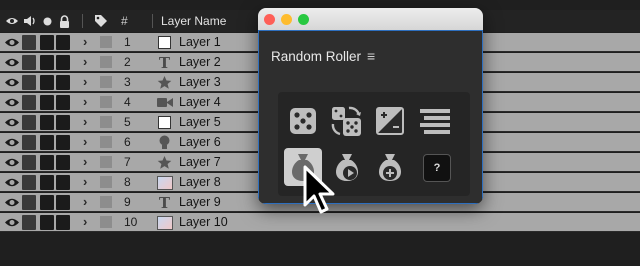 This screenshot has width=640, height=266. Describe the element at coordinates (193, 21) in the screenshot. I see `layer-name-header: Layer Name` at that location.